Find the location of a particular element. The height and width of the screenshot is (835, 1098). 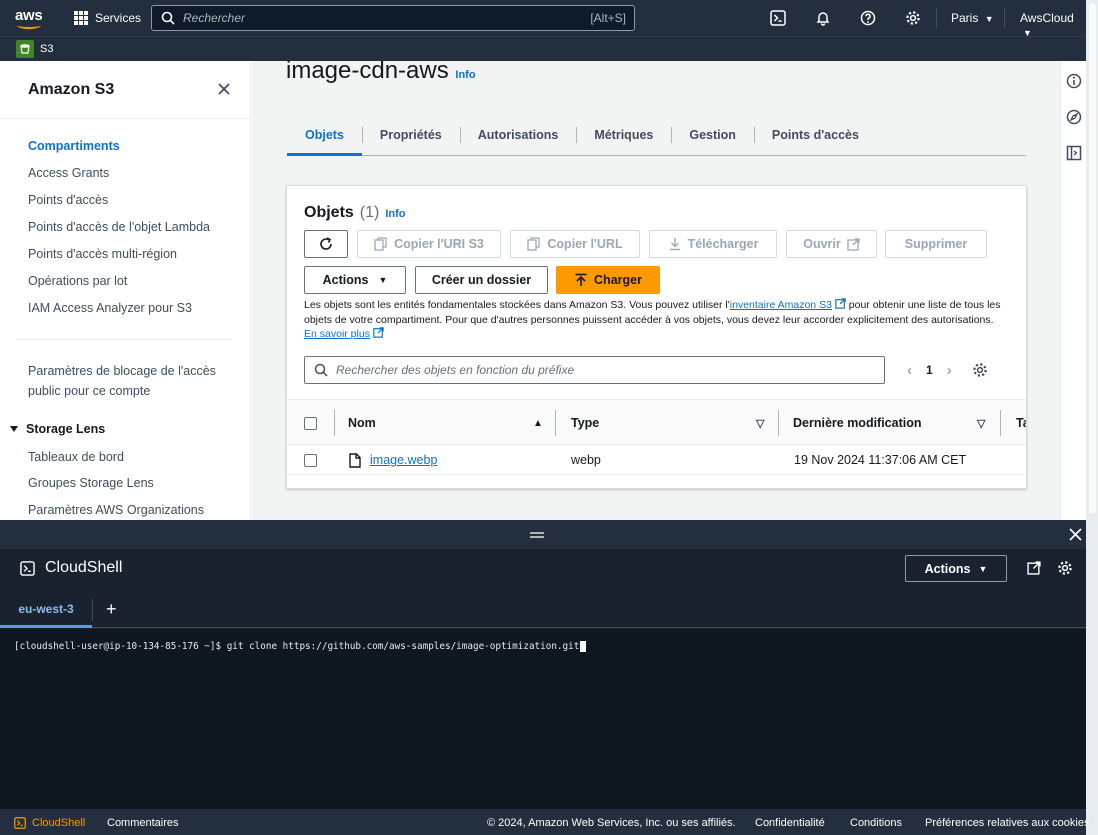

sidebar-item-buckets: Compartiments is located at coordinates (74, 146).